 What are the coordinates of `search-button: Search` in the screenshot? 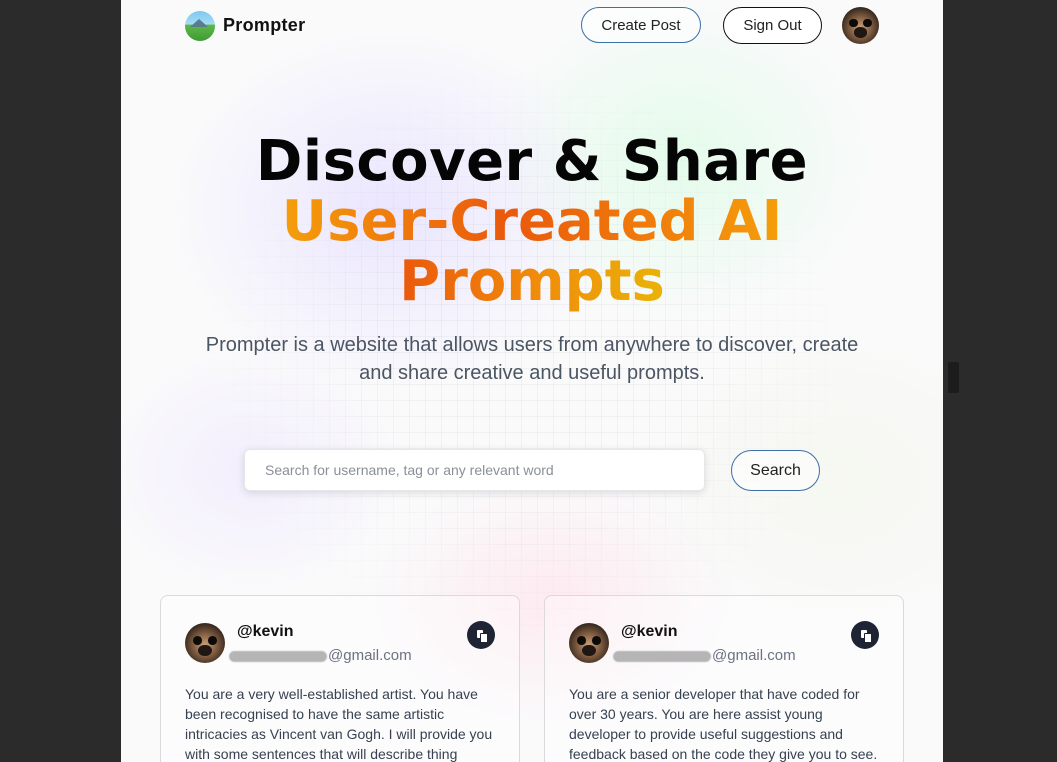 It's located at (775, 470).